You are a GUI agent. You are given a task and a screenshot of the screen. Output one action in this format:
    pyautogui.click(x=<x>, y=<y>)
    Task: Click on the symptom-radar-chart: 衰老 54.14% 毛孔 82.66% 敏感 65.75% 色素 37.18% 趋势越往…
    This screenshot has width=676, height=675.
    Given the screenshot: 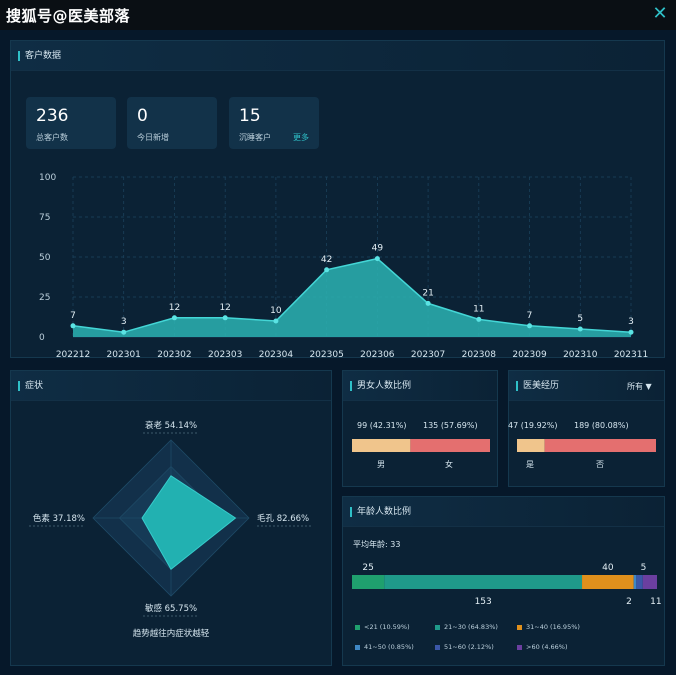 What is the action you would take?
    pyautogui.click(x=171, y=529)
    